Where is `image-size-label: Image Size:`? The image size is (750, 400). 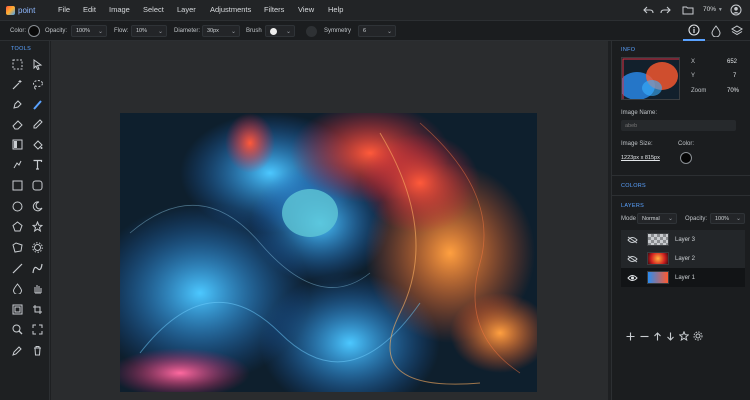
image-size-label: Image Size: is located at coordinates (637, 144).